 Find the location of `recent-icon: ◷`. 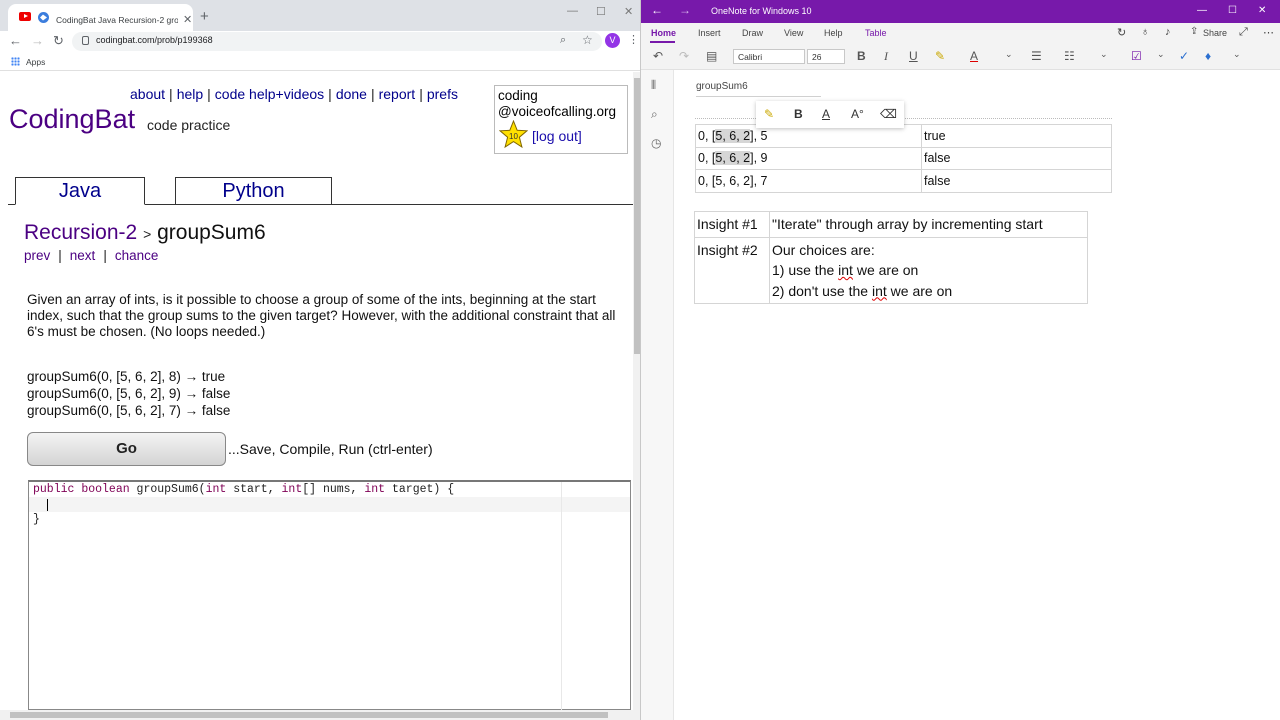

recent-icon: ◷ is located at coordinates (656, 143).